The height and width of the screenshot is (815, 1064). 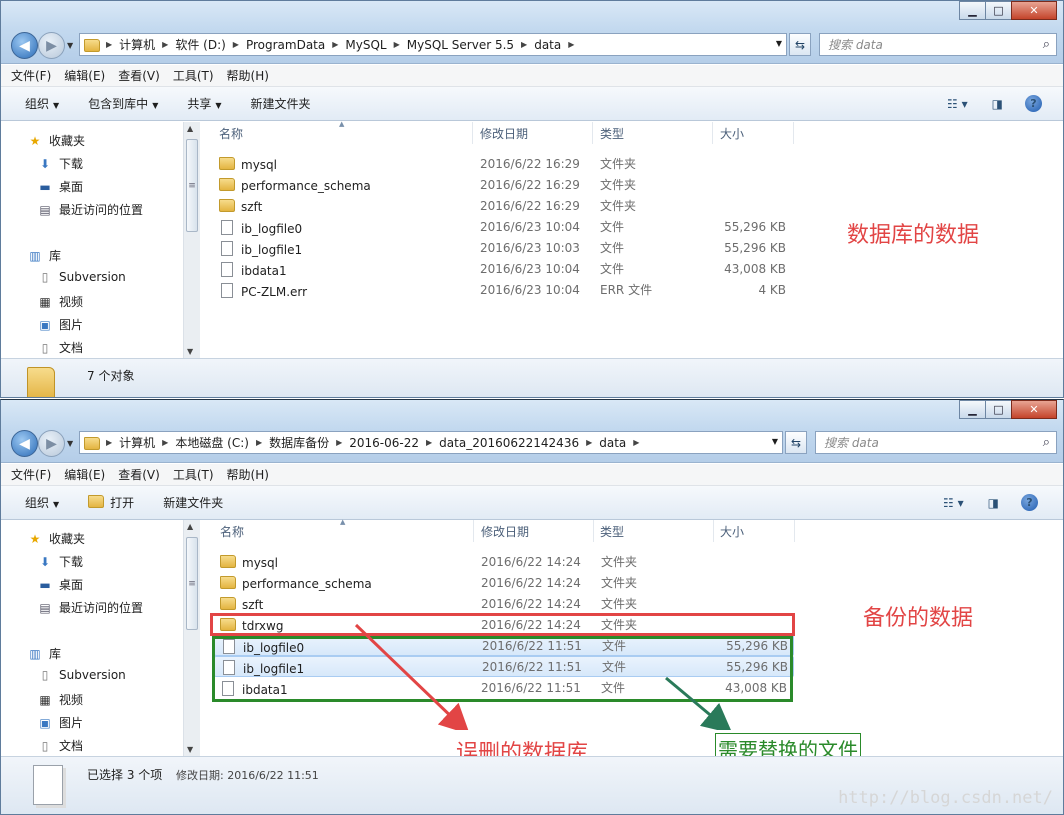 What do you see at coordinates (503, 205) in the screenshot?
I see `file-row: szft 2016/6/22 16:29 文件夹` at bounding box center [503, 205].